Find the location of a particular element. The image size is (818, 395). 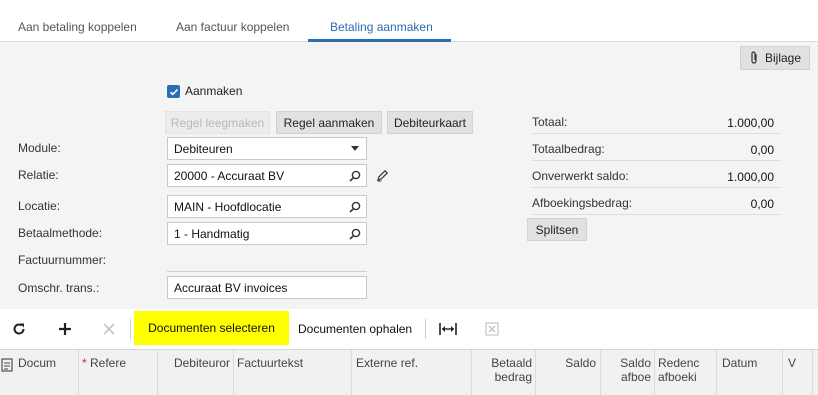

column-header-reason-write-off-line2: afboeki is located at coordinates (677, 377).